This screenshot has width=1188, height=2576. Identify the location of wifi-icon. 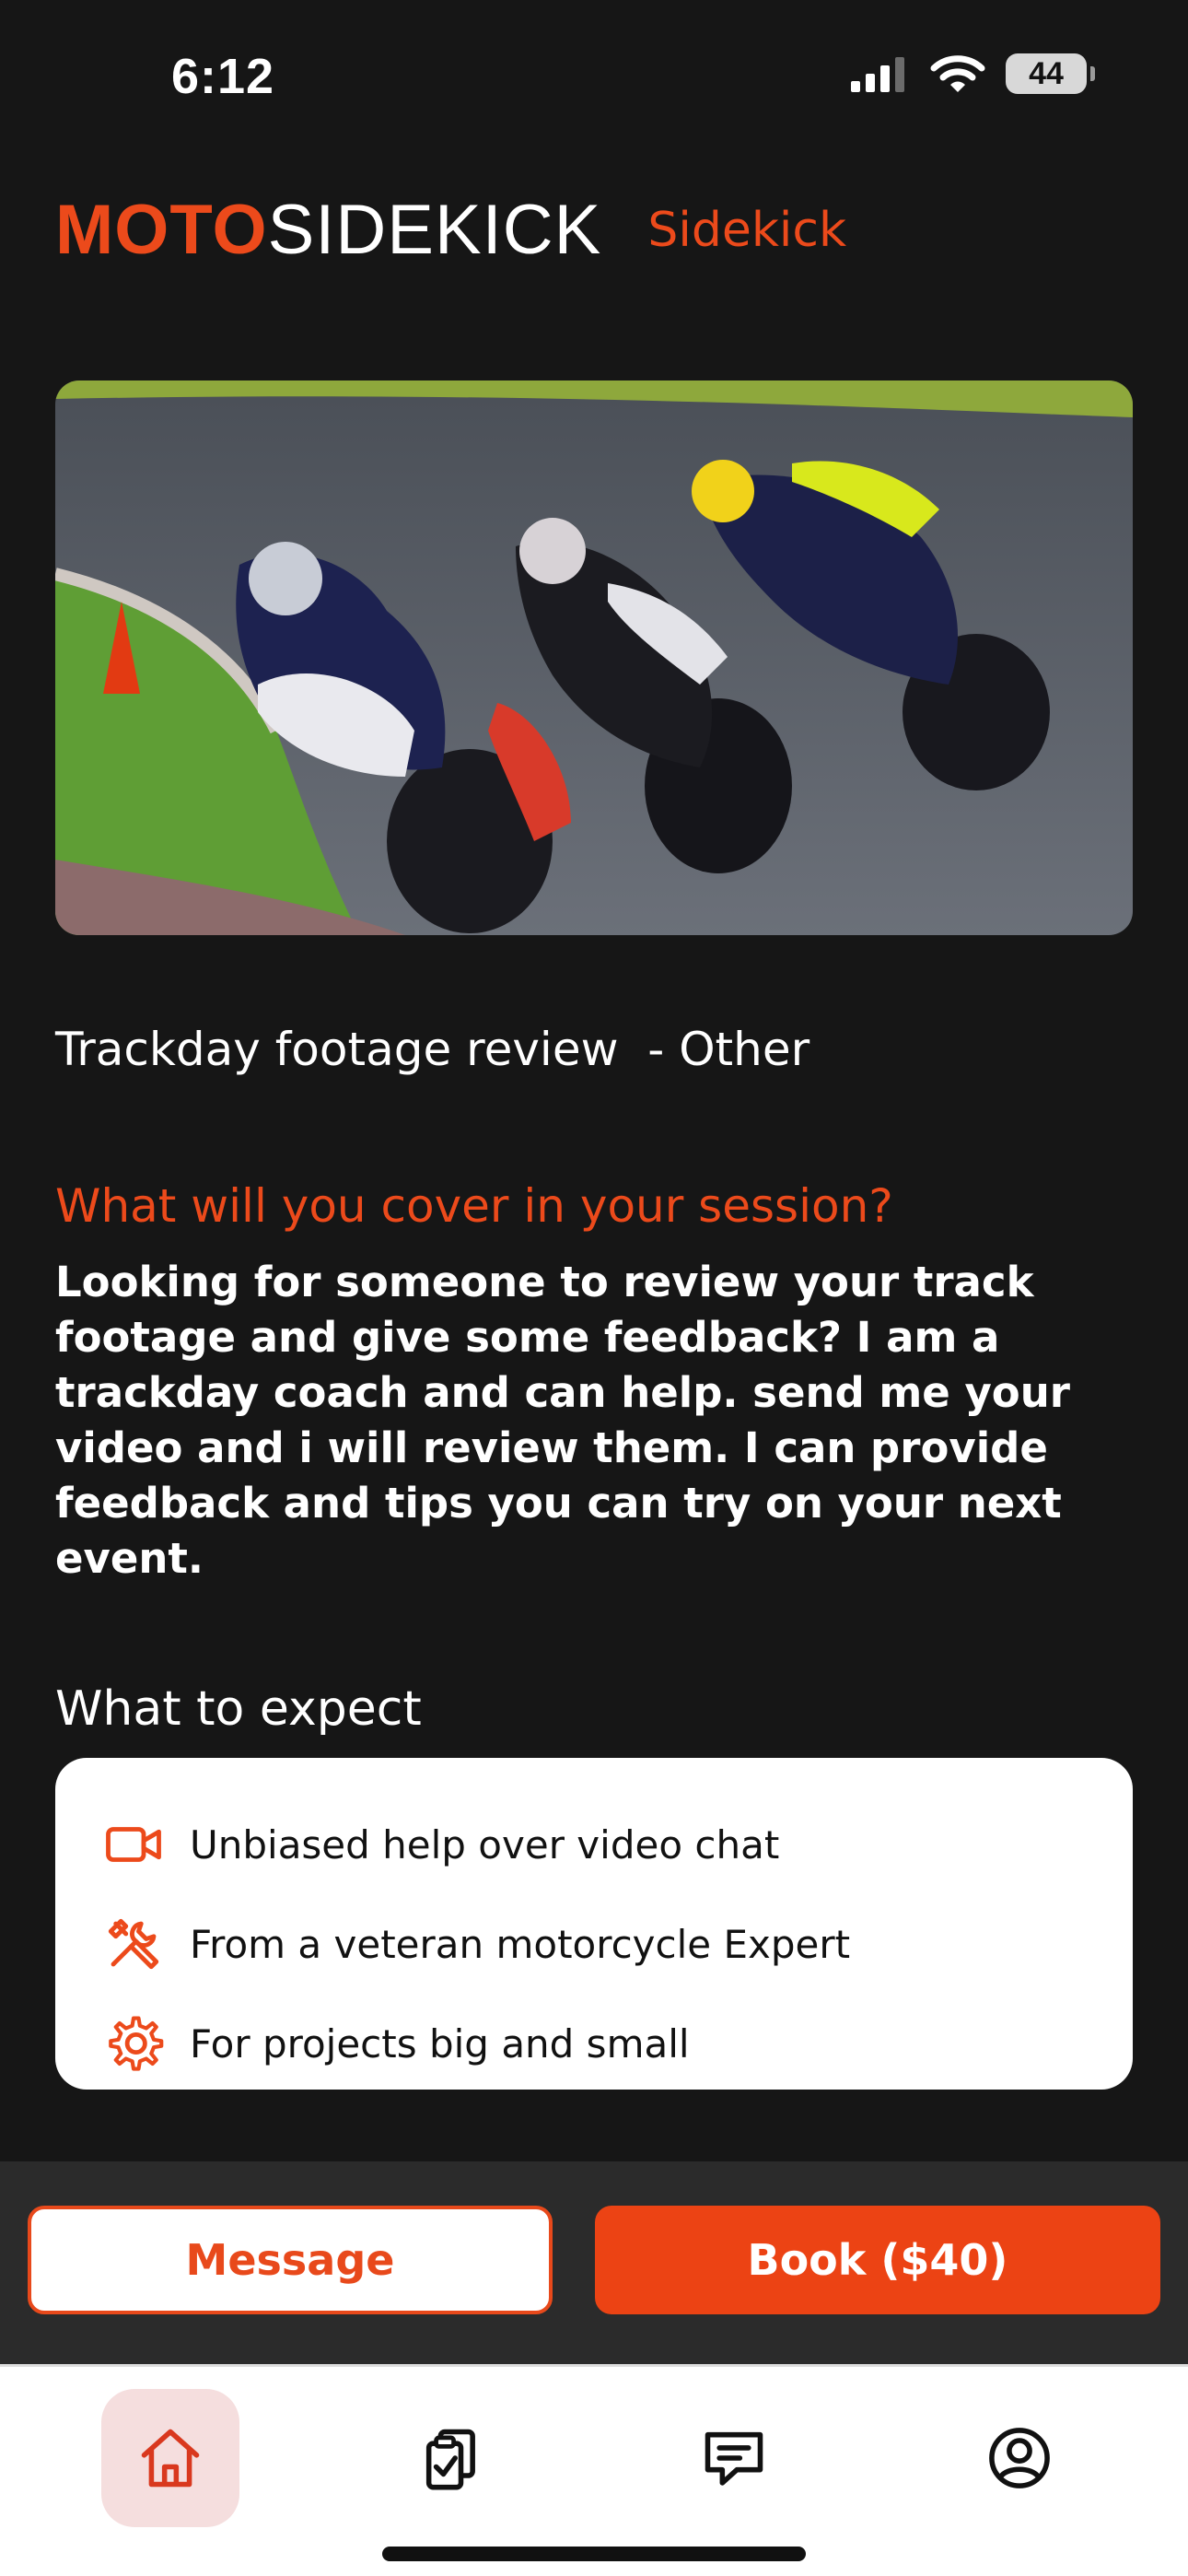
(957, 73).